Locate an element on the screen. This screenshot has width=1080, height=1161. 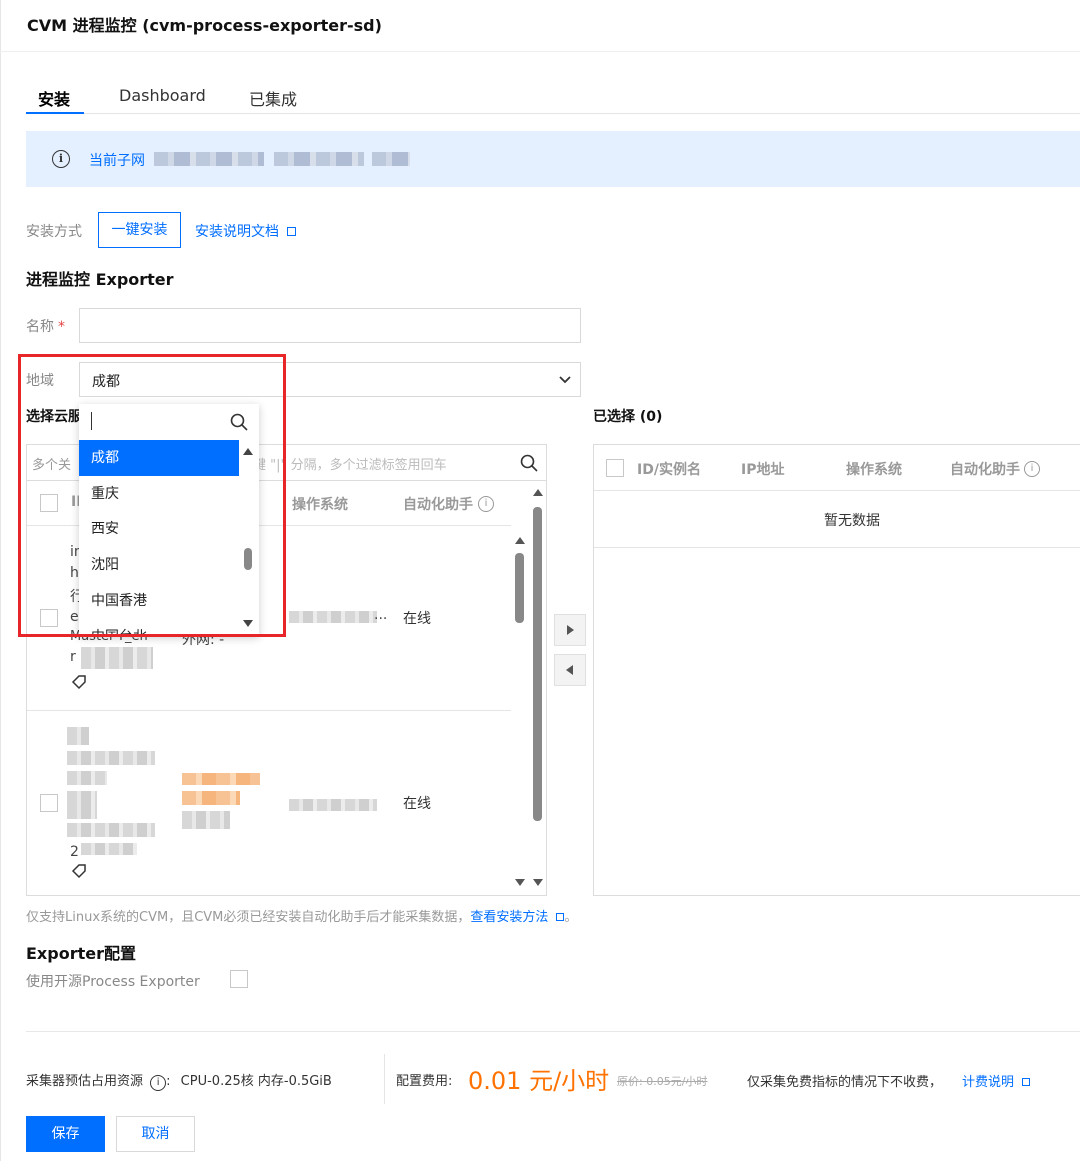
install-doc-link-text: 安装说明文档 is located at coordinates (237, 232).